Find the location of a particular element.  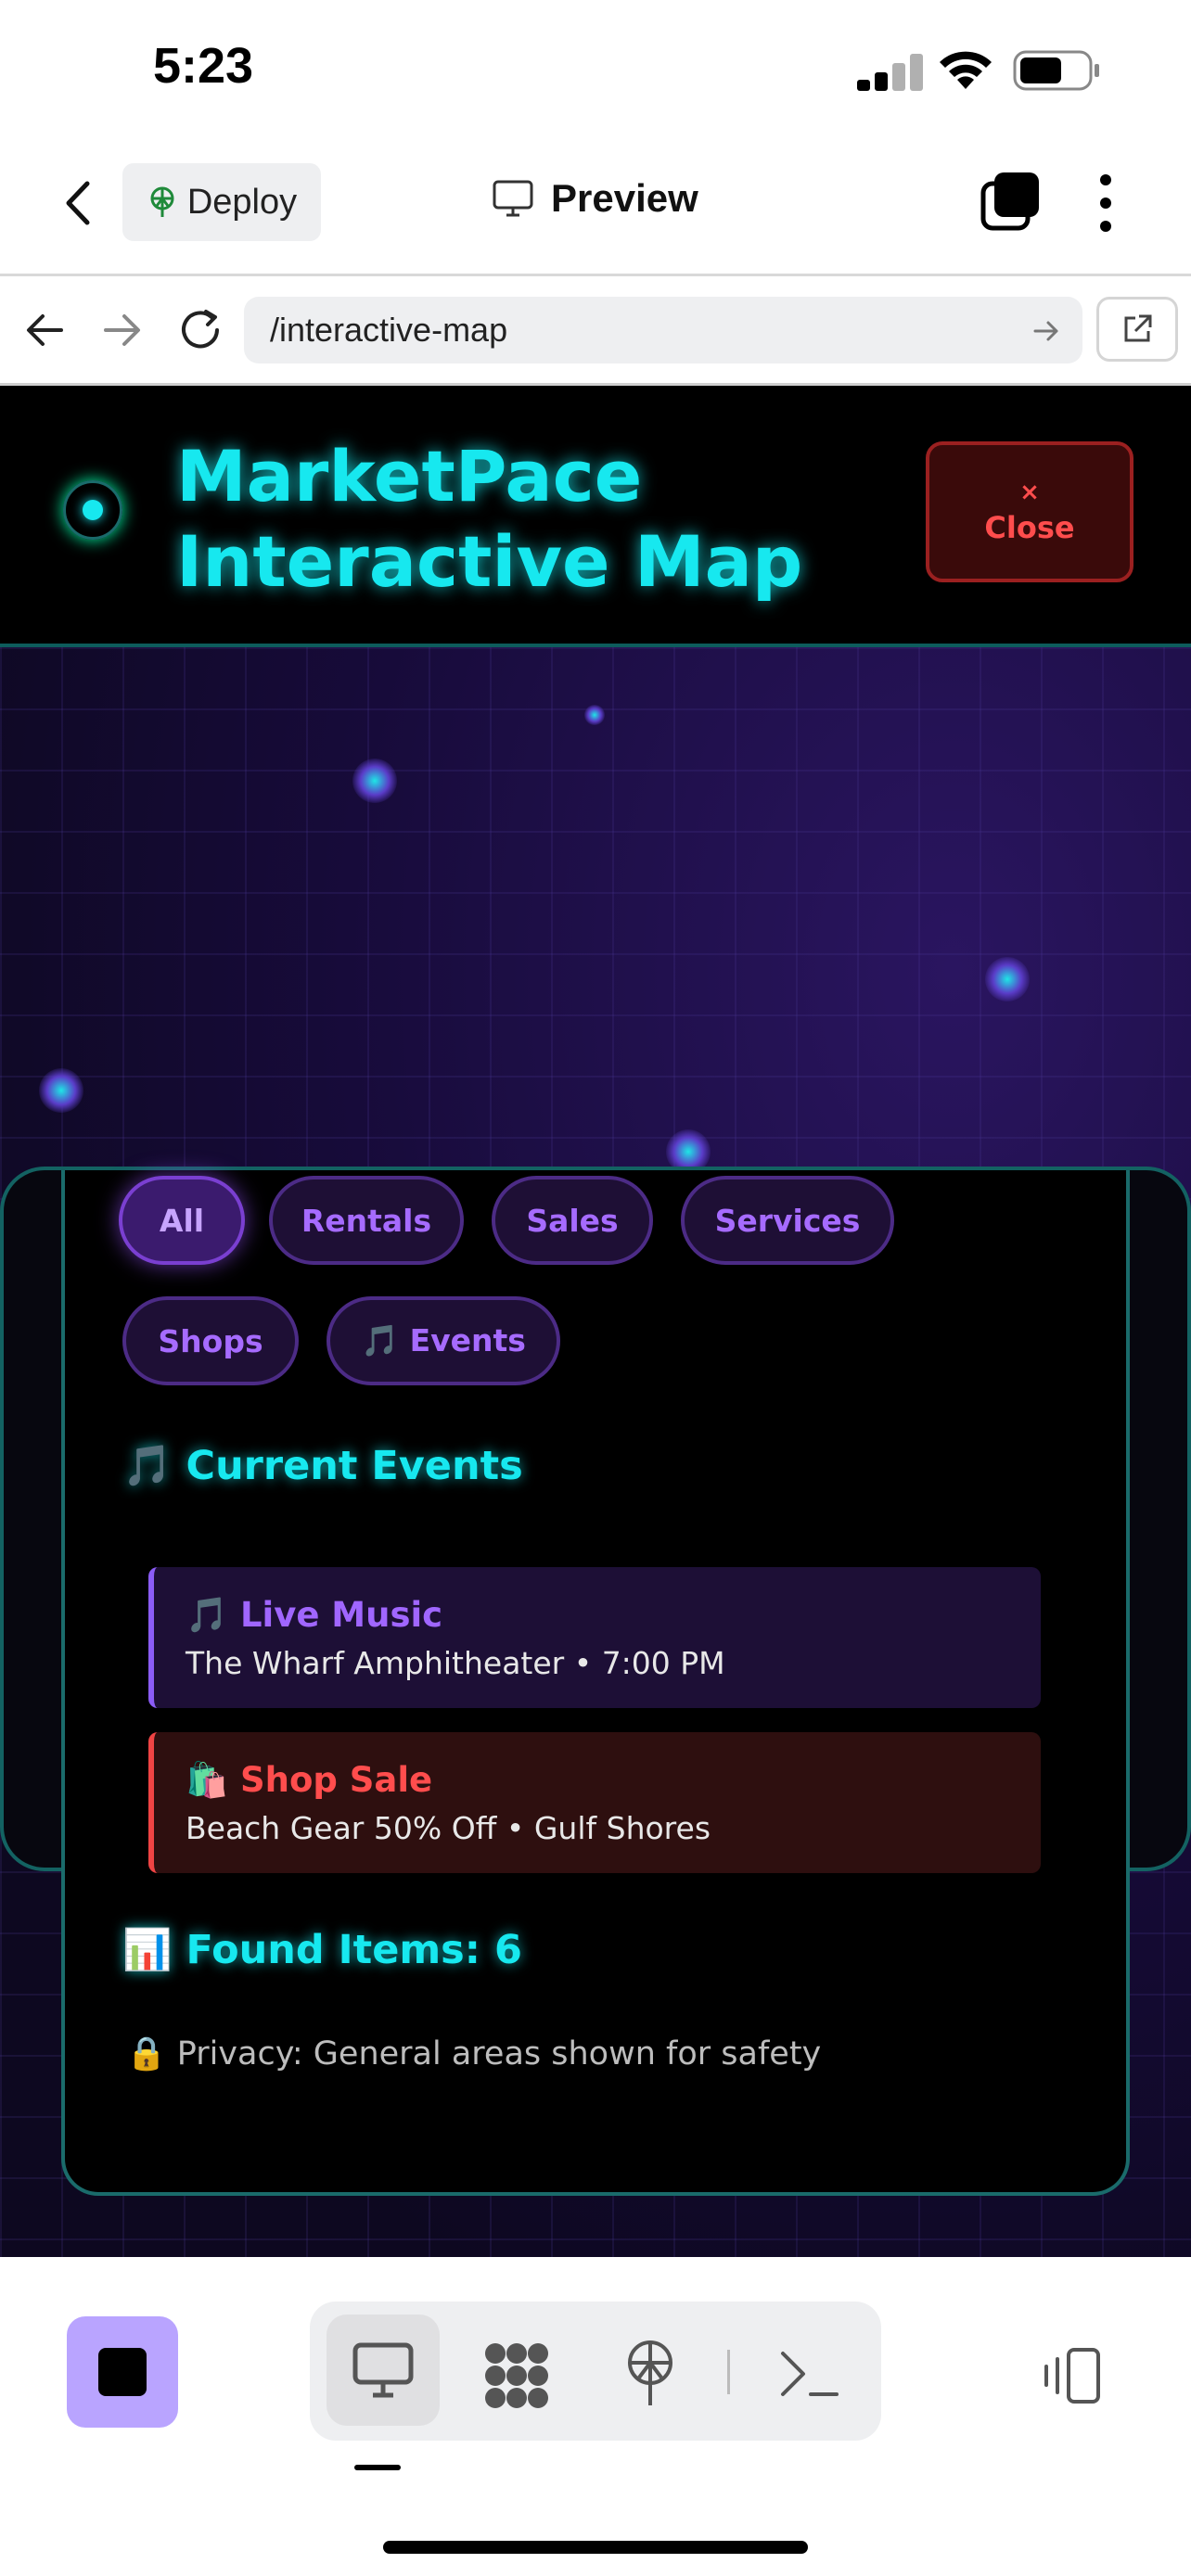

monitor-icon is located at coordinates (513, 198).